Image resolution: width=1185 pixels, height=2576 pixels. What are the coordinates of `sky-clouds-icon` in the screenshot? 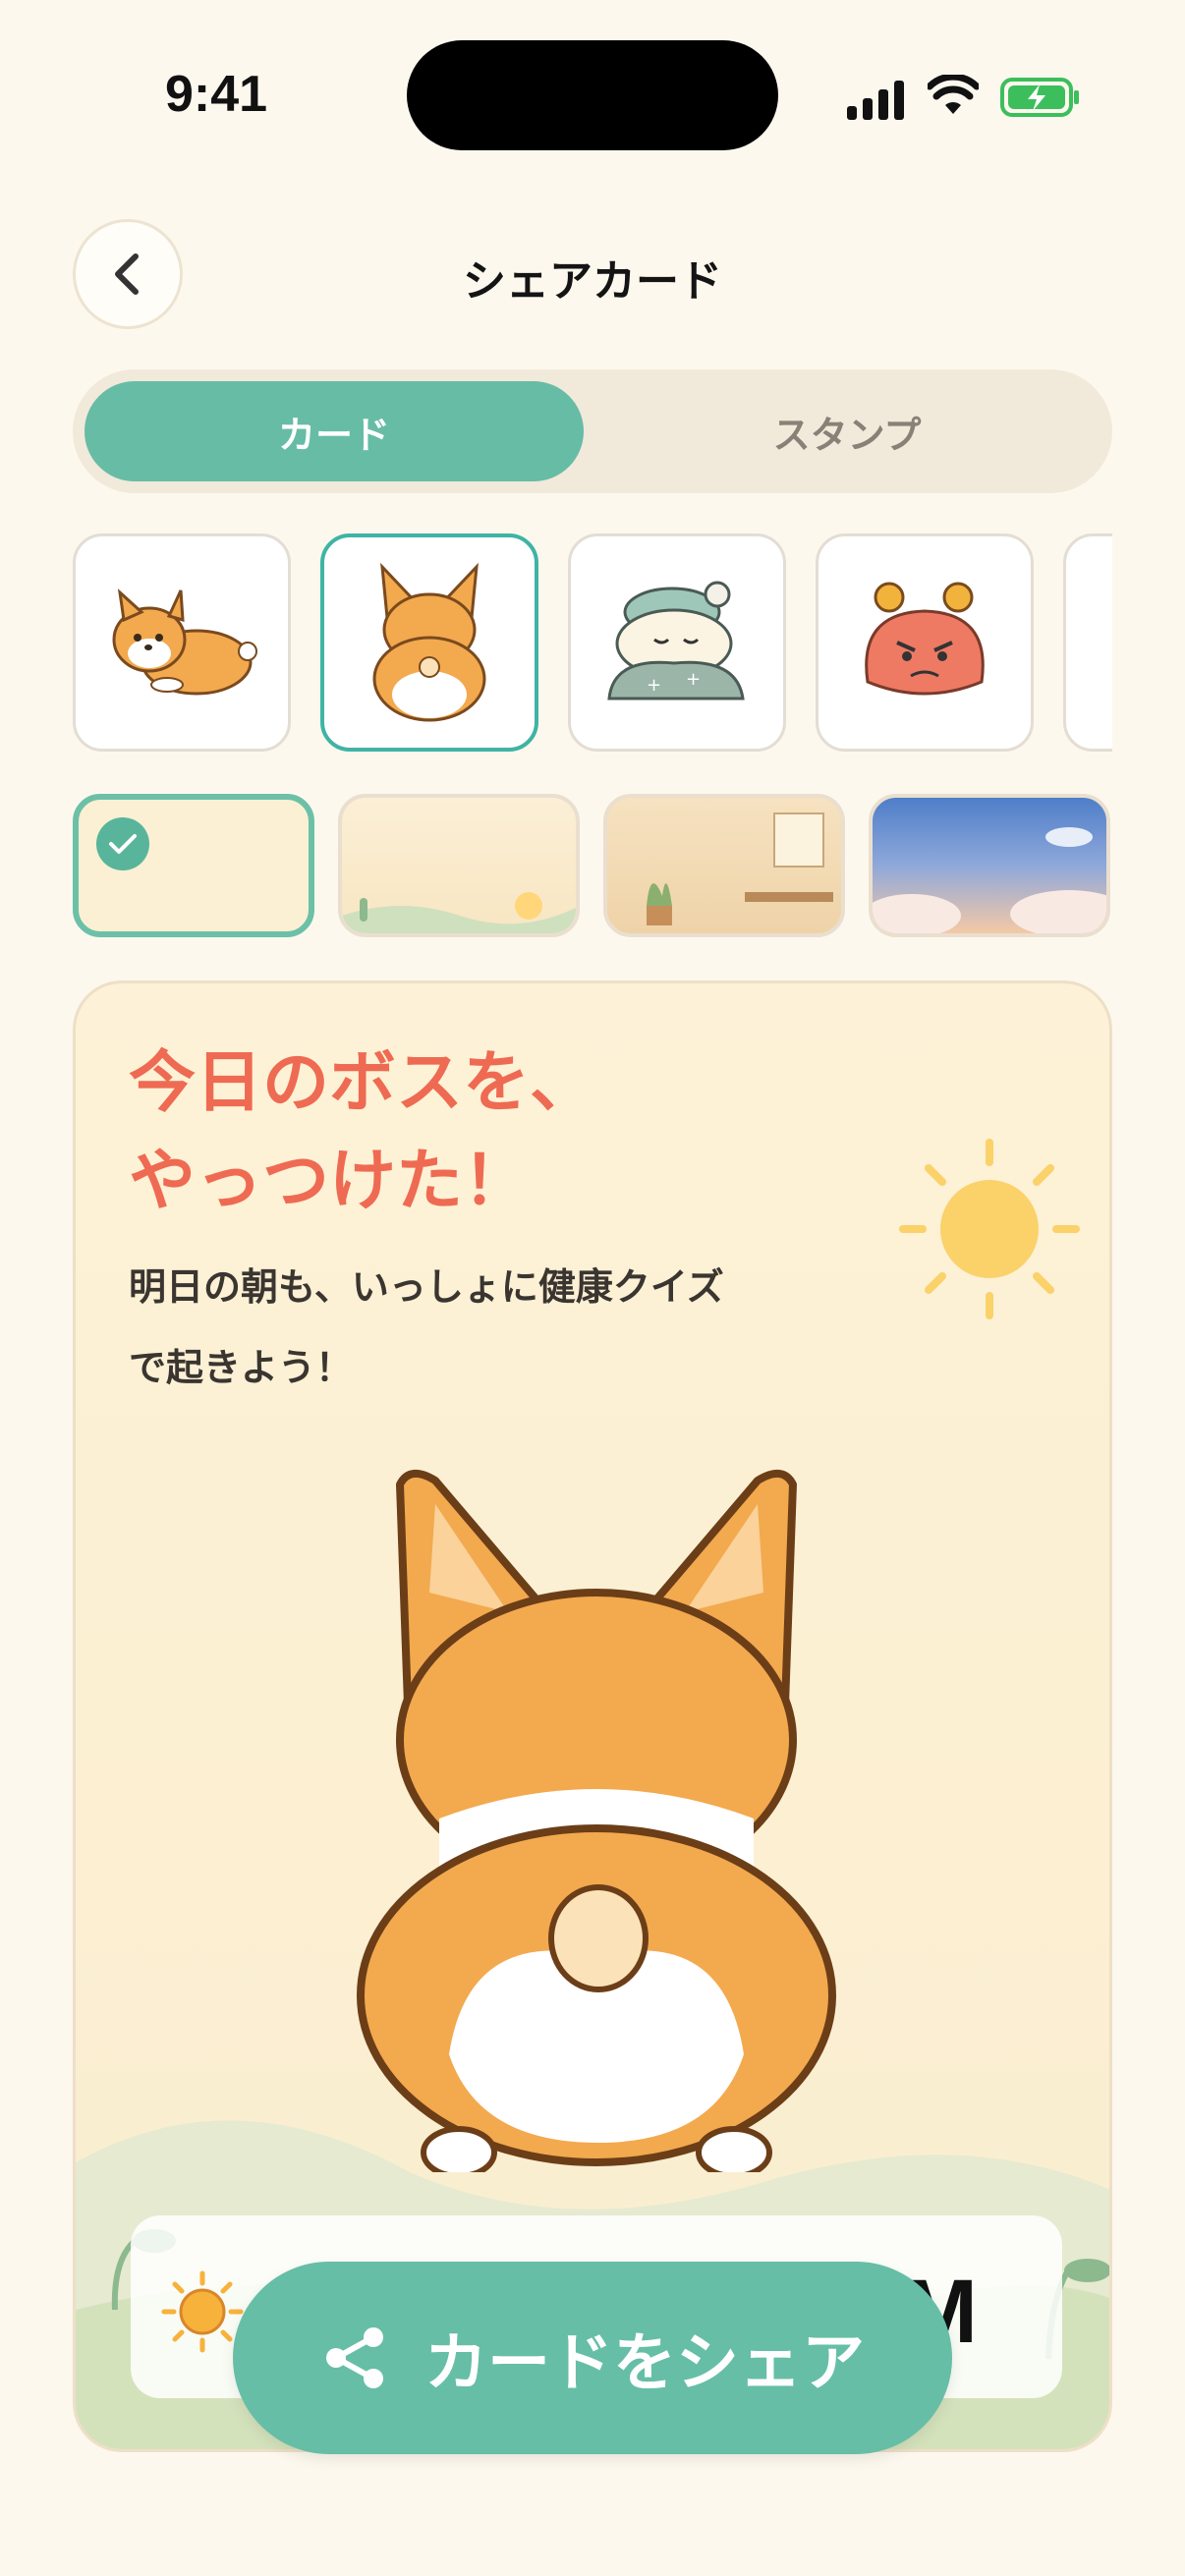 It's located at (990, 880).